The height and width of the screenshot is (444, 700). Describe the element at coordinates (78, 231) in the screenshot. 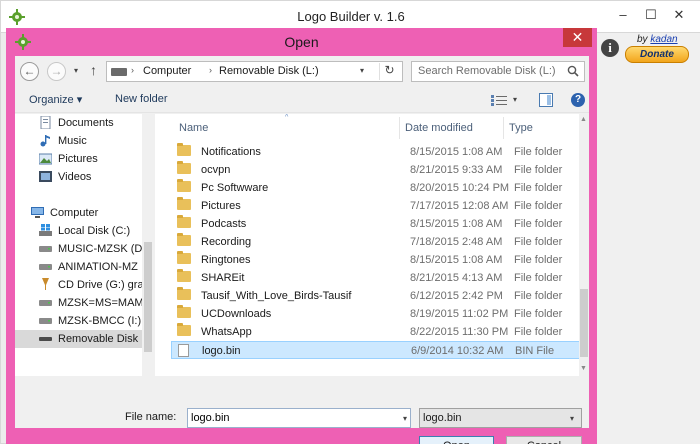

I see `nav-item-local-disk-c: Local Disk (C:)` at that location.